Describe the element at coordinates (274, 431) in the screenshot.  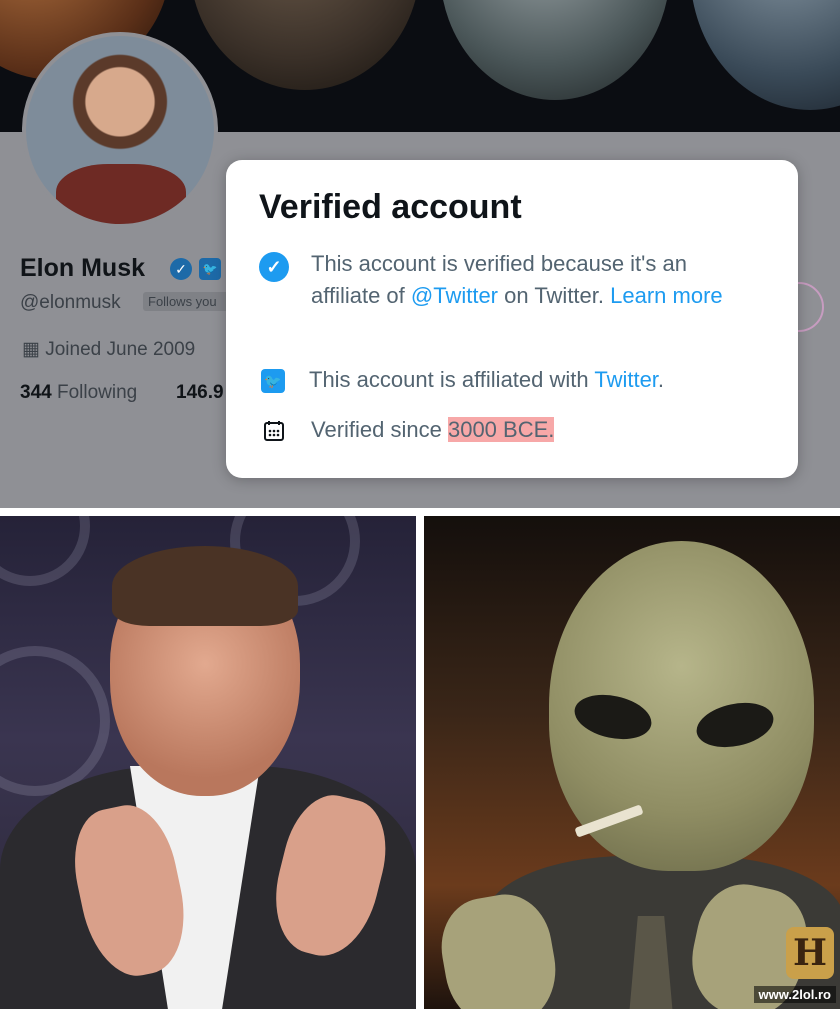
I see `calendar-icon` at that location.